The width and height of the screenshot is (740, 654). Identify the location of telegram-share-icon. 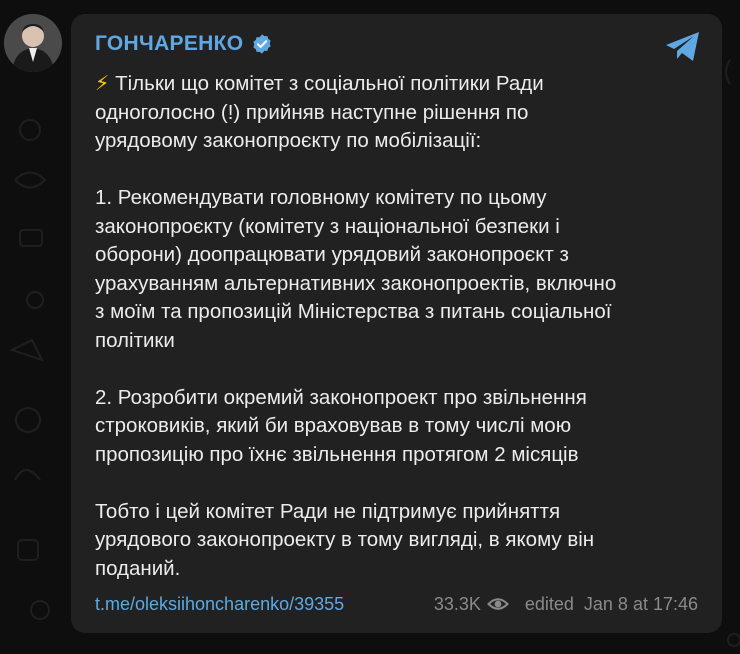
(683, 47).